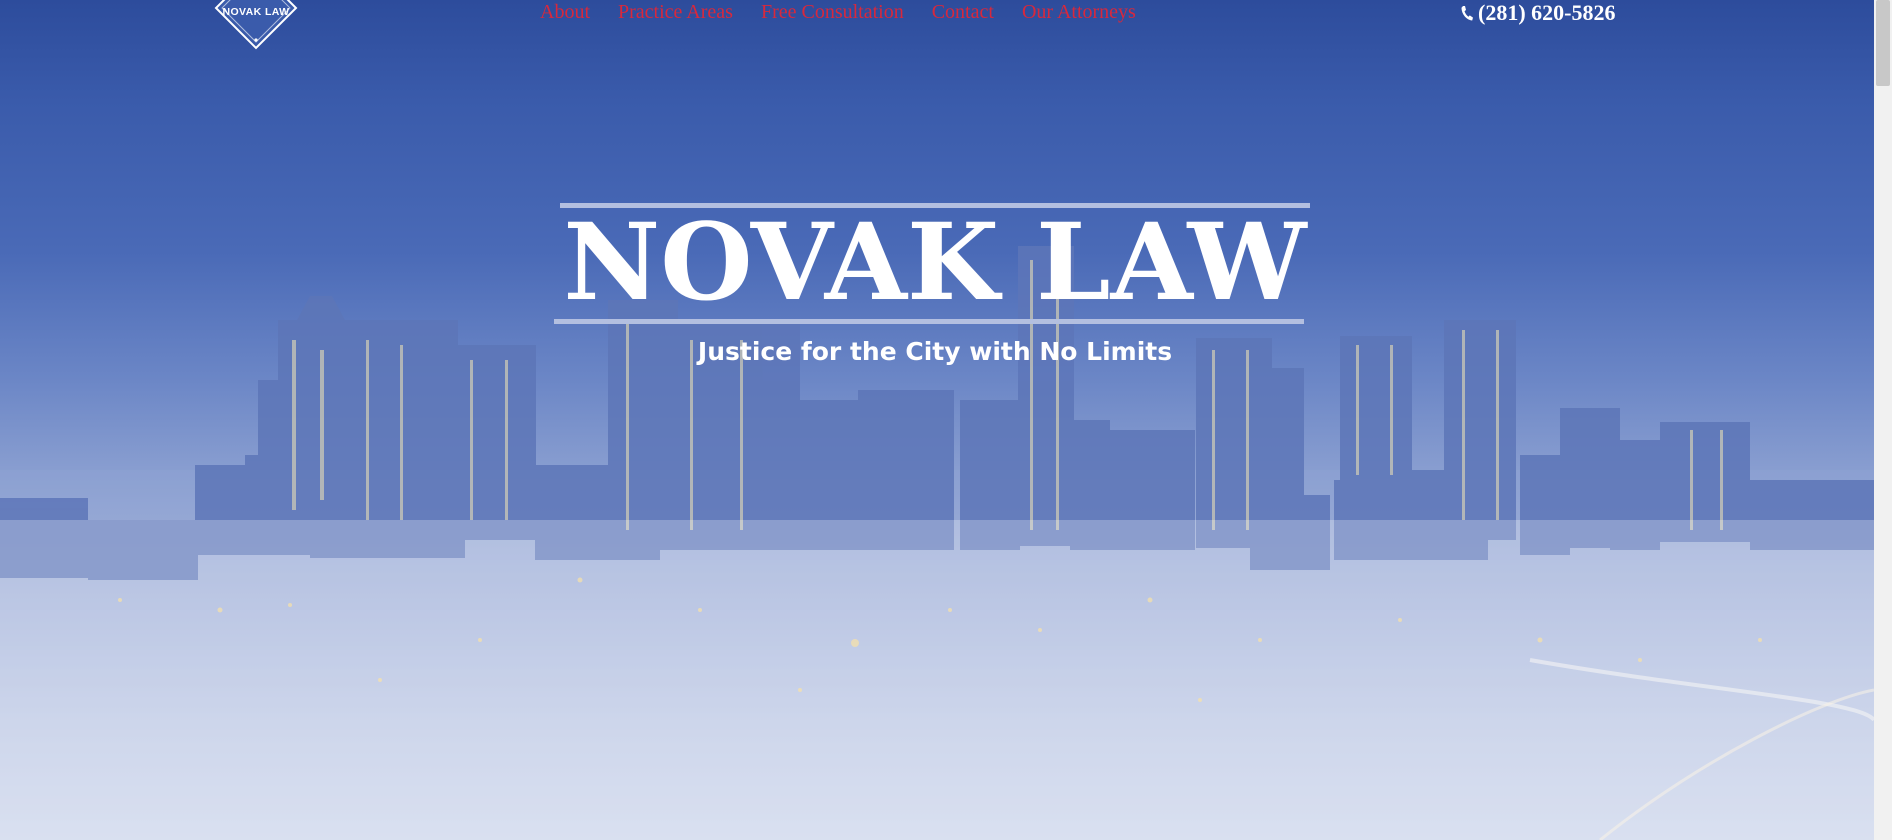  What do you see at coordinates (929, 321) in the screenshot?
I see `title-rule-bottom` at bounding box center [929, 321].